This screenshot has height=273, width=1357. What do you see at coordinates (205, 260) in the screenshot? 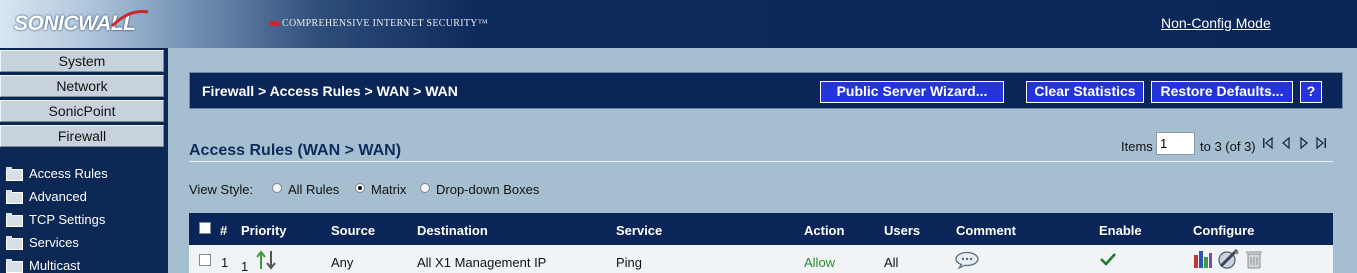
I see `row-select-checkbox` at bounding box center [205, 260].